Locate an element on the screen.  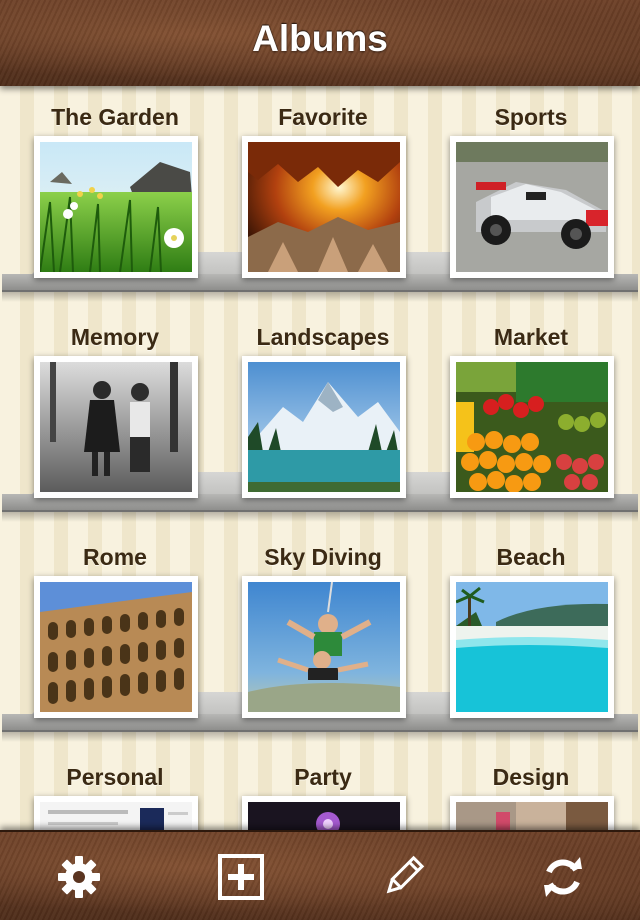
album-title: Party is located at coordinates (323, 777).